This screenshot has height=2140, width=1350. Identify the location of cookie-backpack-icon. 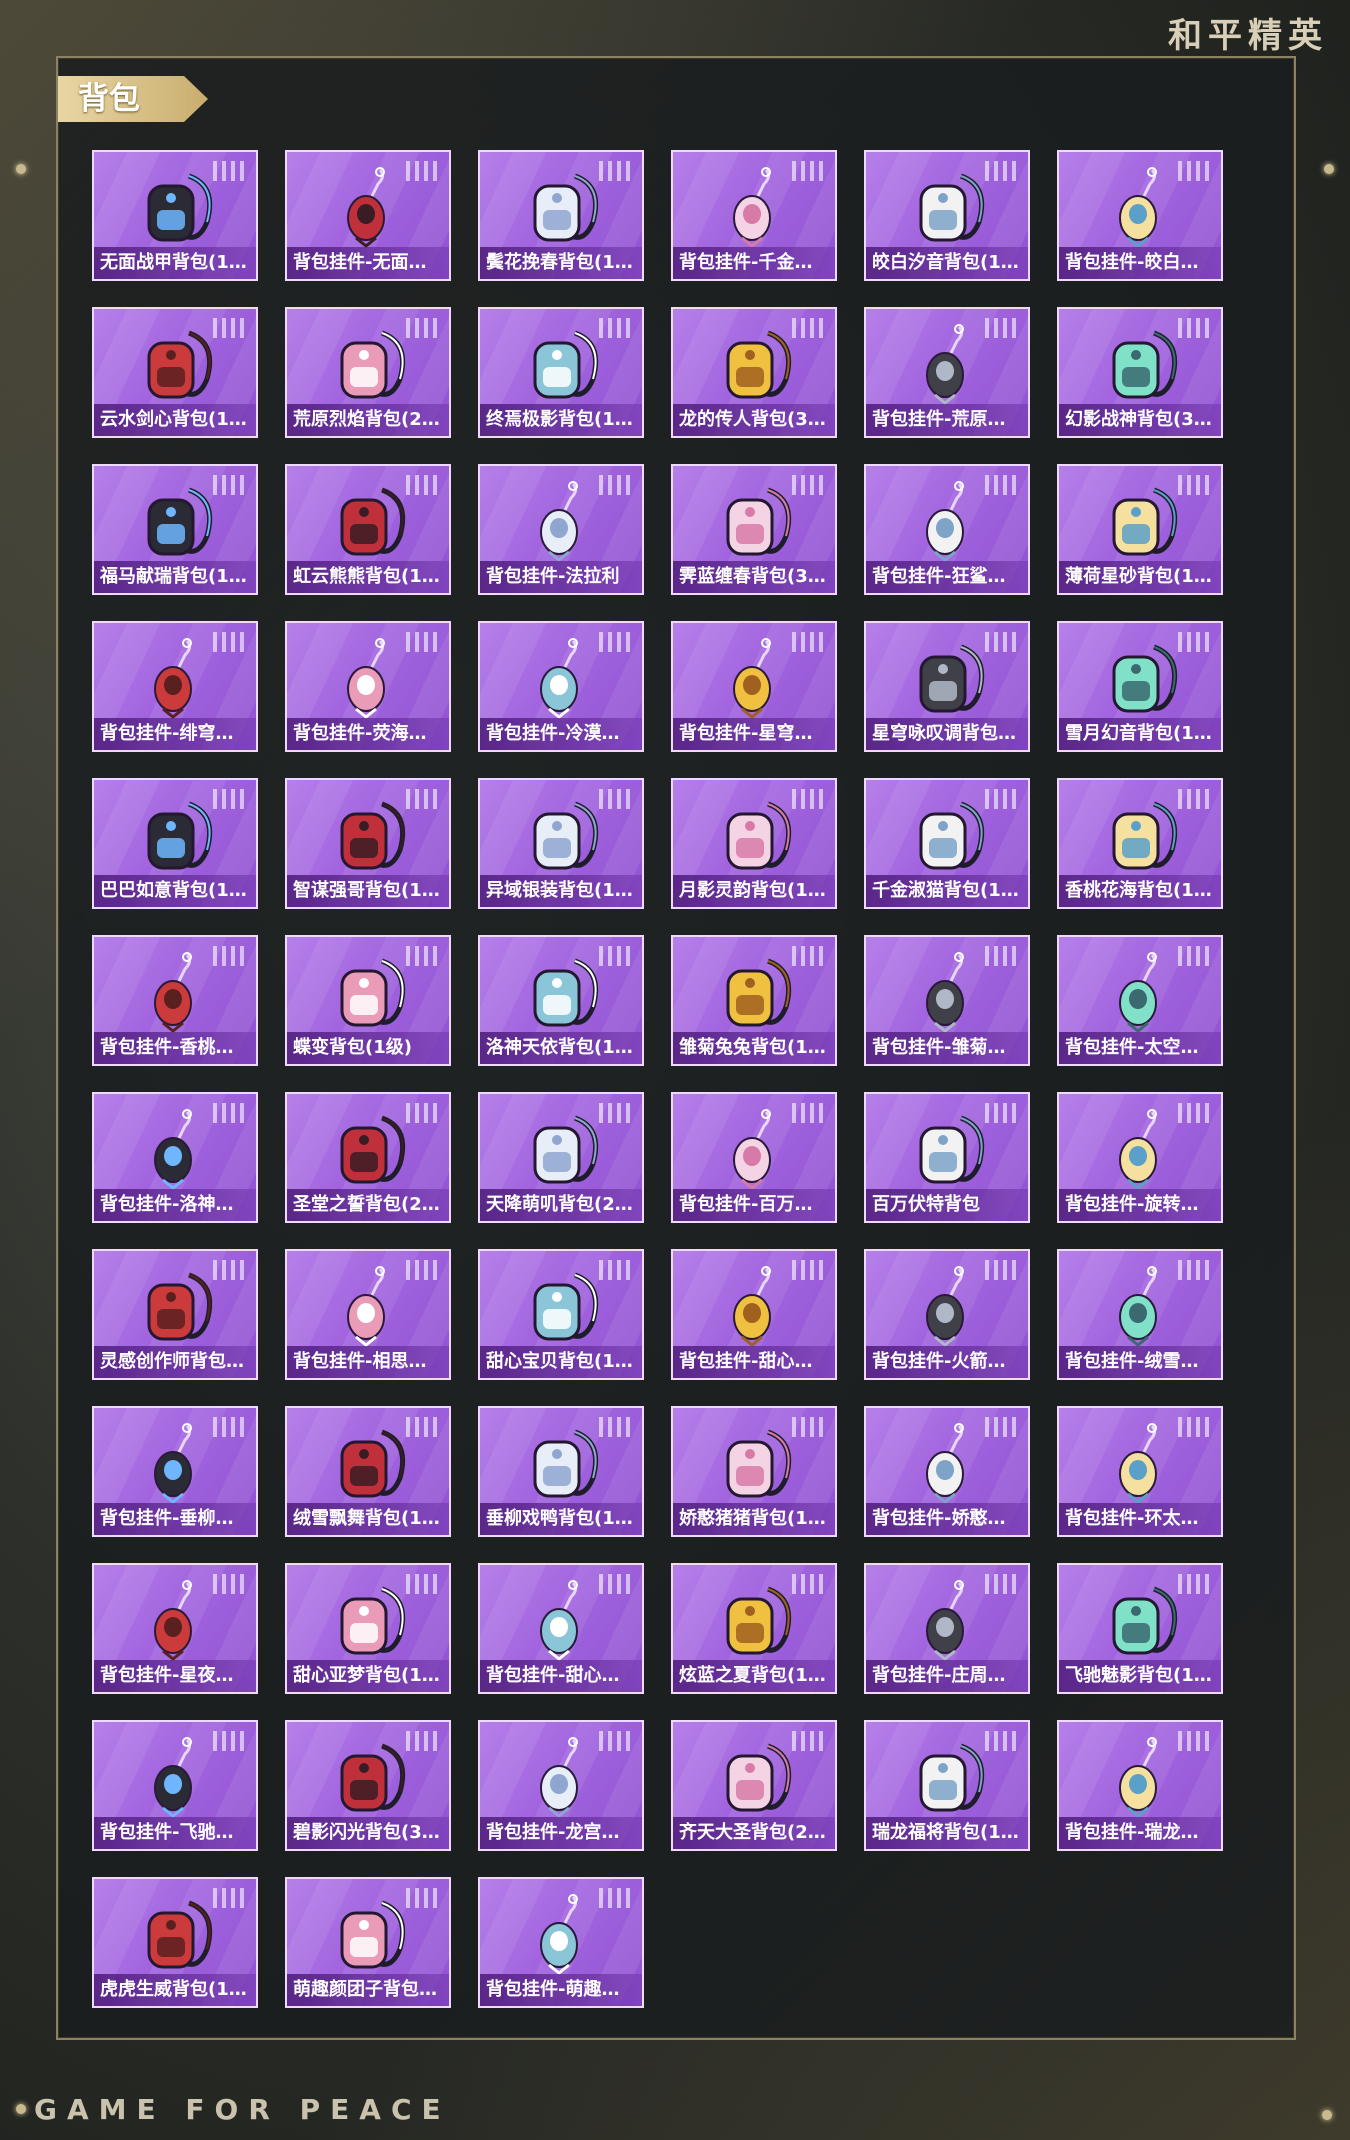
(368, 835).